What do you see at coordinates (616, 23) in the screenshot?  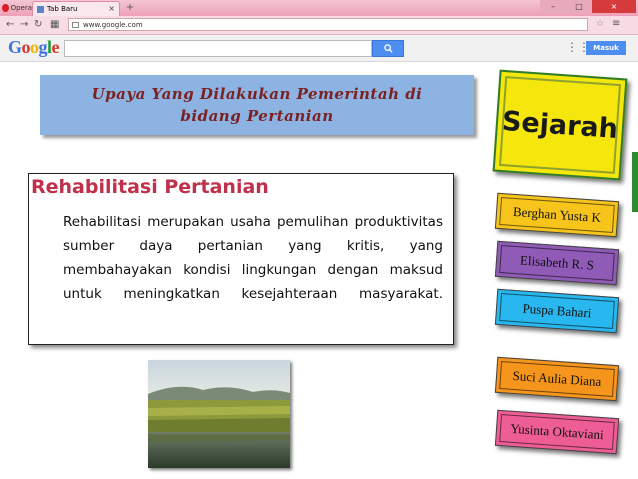 I see `menu-icon: ≡` at bounding box center [616, 23].